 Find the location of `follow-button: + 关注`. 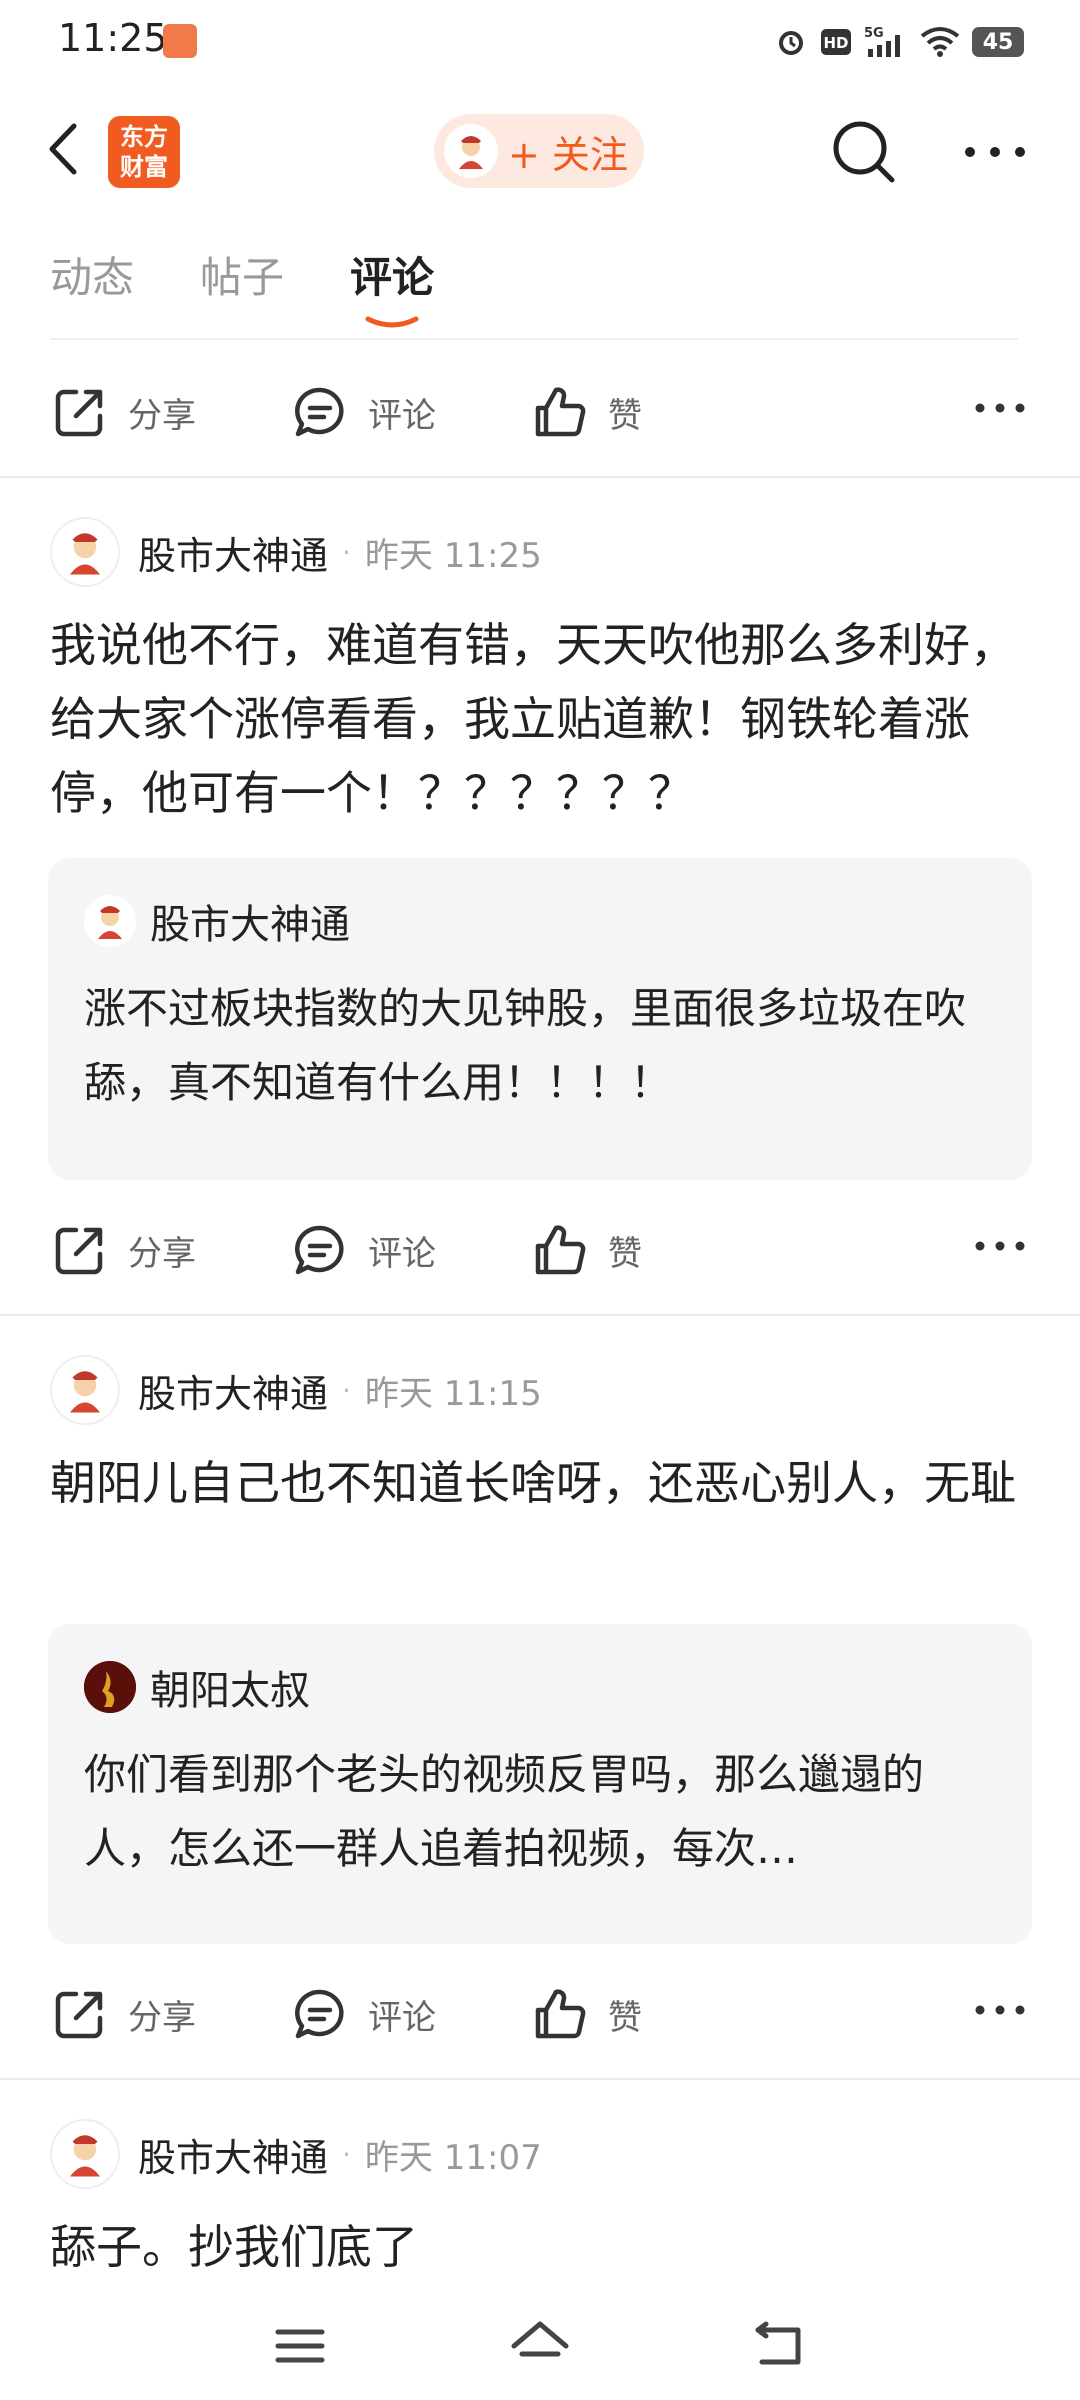

follow-button: + 关注 is located at coordinates (539, 151).